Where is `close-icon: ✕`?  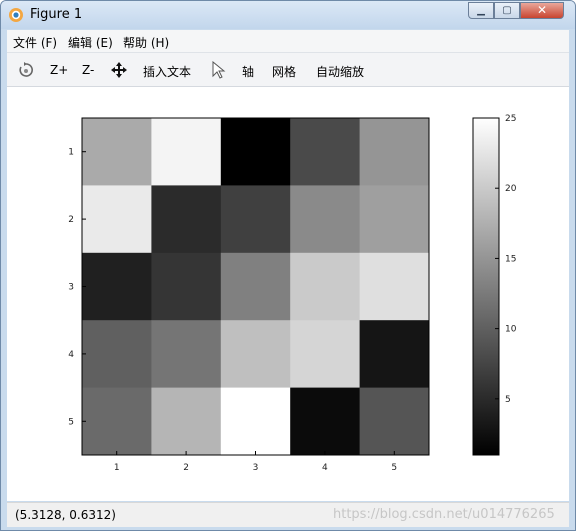 close-icon: ✕ is located at coordinates (542, 10).